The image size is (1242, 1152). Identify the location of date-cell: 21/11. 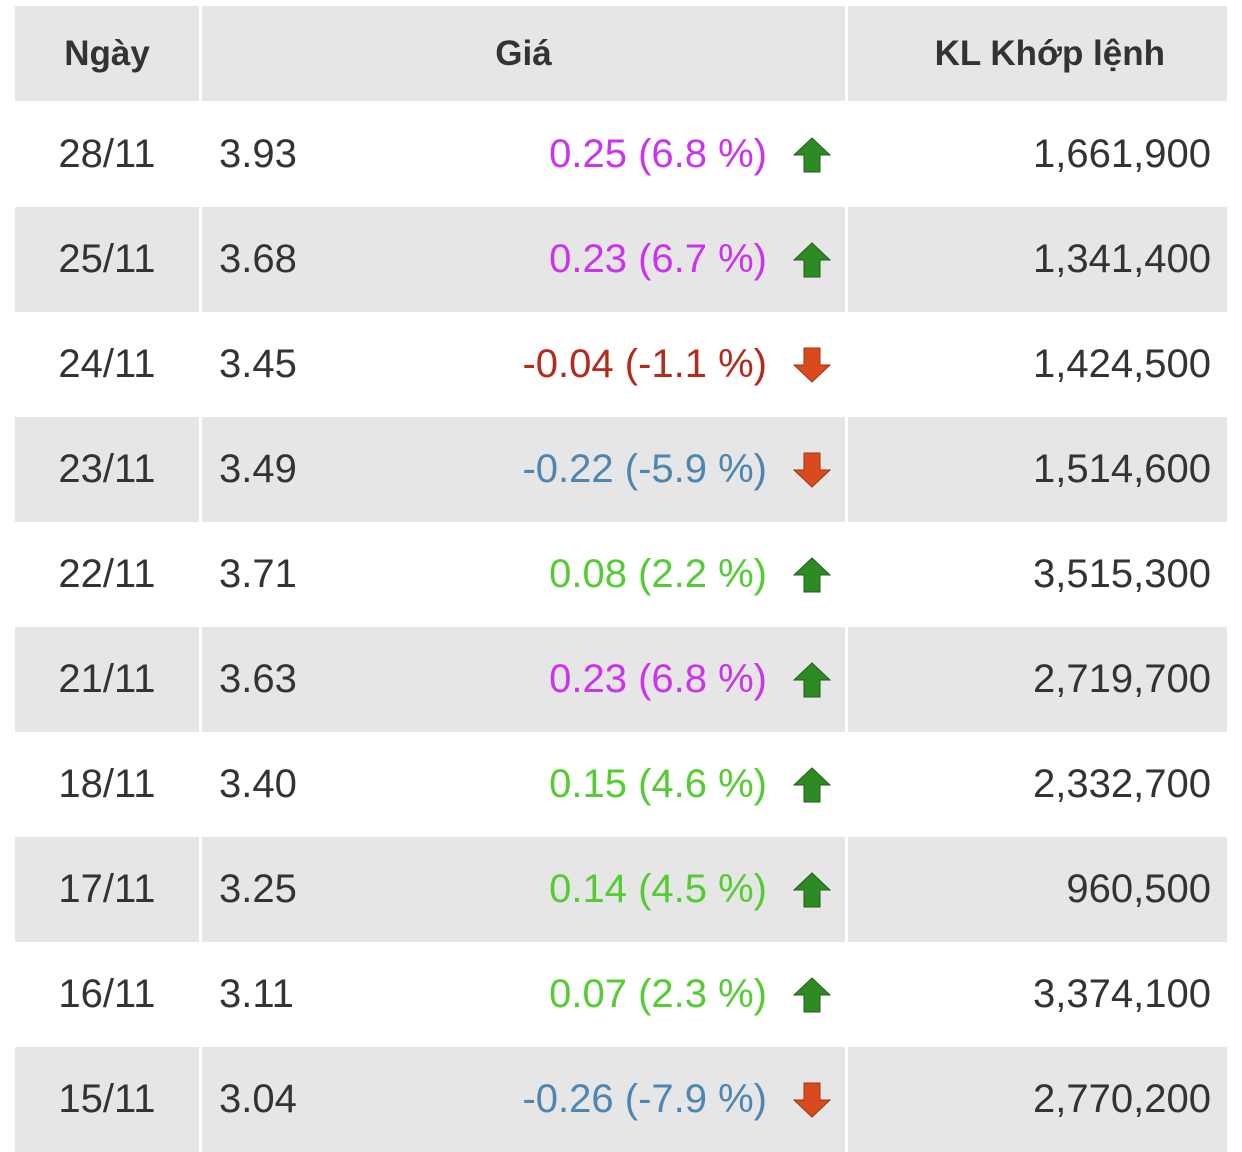
(107, 679).